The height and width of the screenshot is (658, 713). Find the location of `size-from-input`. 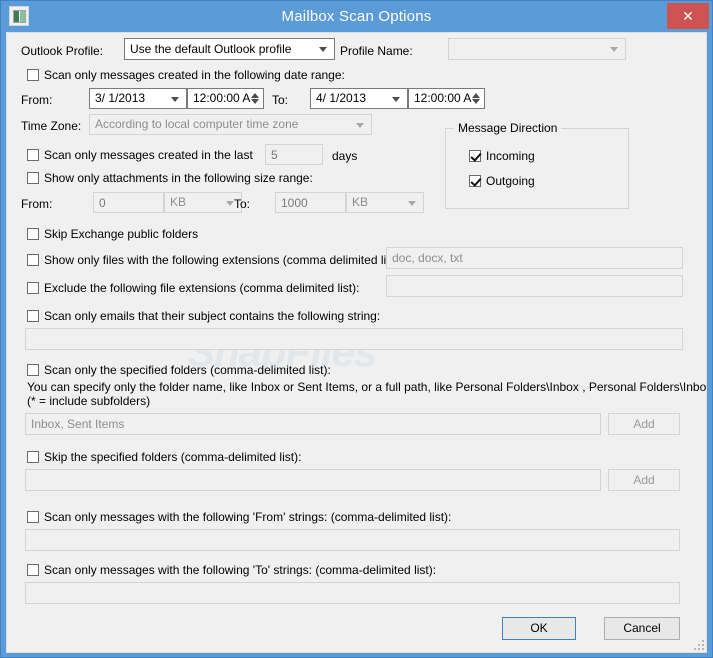

size-from-input is located at coordinates (128, 202).